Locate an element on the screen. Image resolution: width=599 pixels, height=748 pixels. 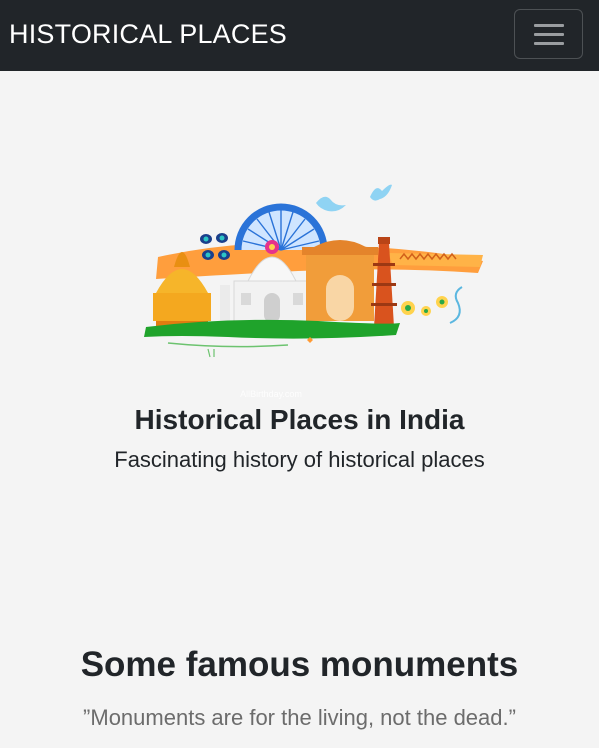
flower-decoration-icon is located at coordinates (432, 305).